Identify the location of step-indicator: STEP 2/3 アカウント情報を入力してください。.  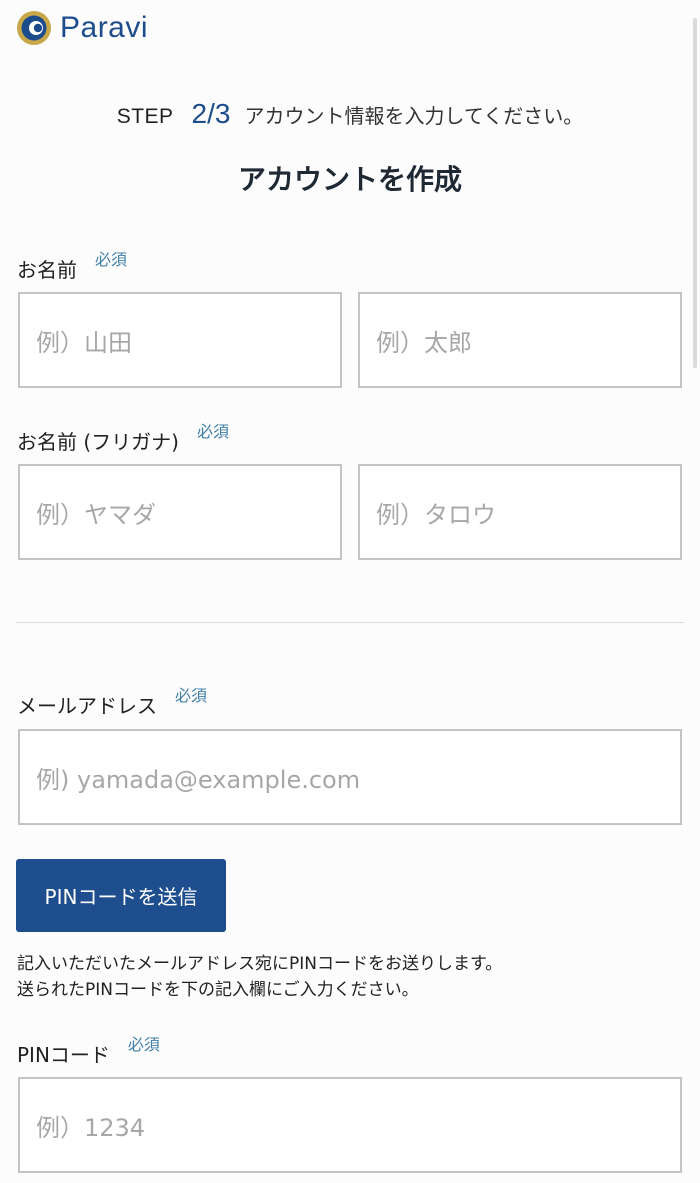
(350, 114).